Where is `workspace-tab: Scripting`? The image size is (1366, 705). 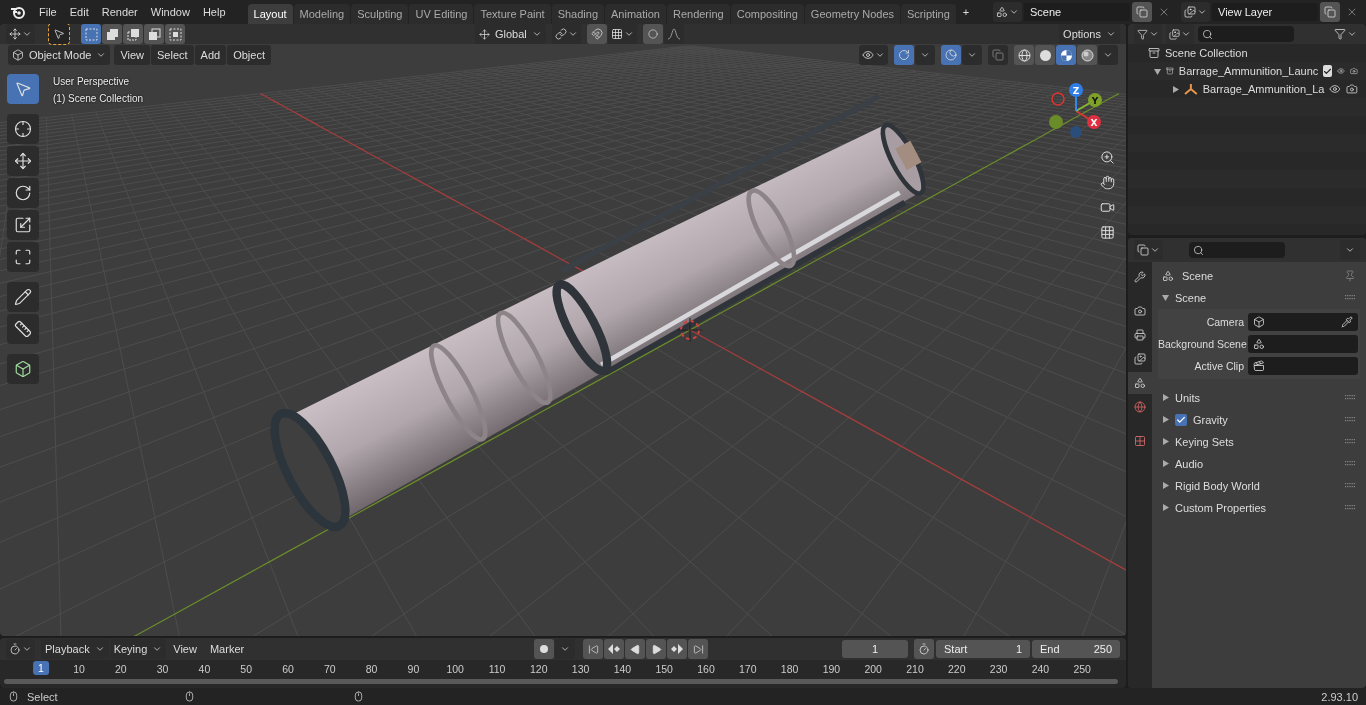 workspace-tab: Scripting is located at coordinates (928, 14).